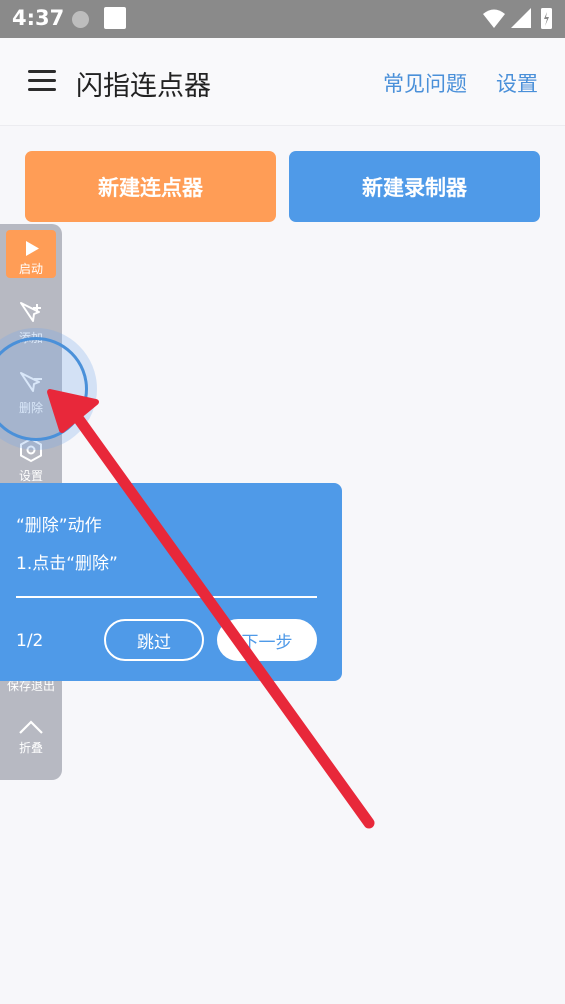  Describe the element at coordinates (115, 18) in the screenshot. I see `notification-square-icon` at that location.